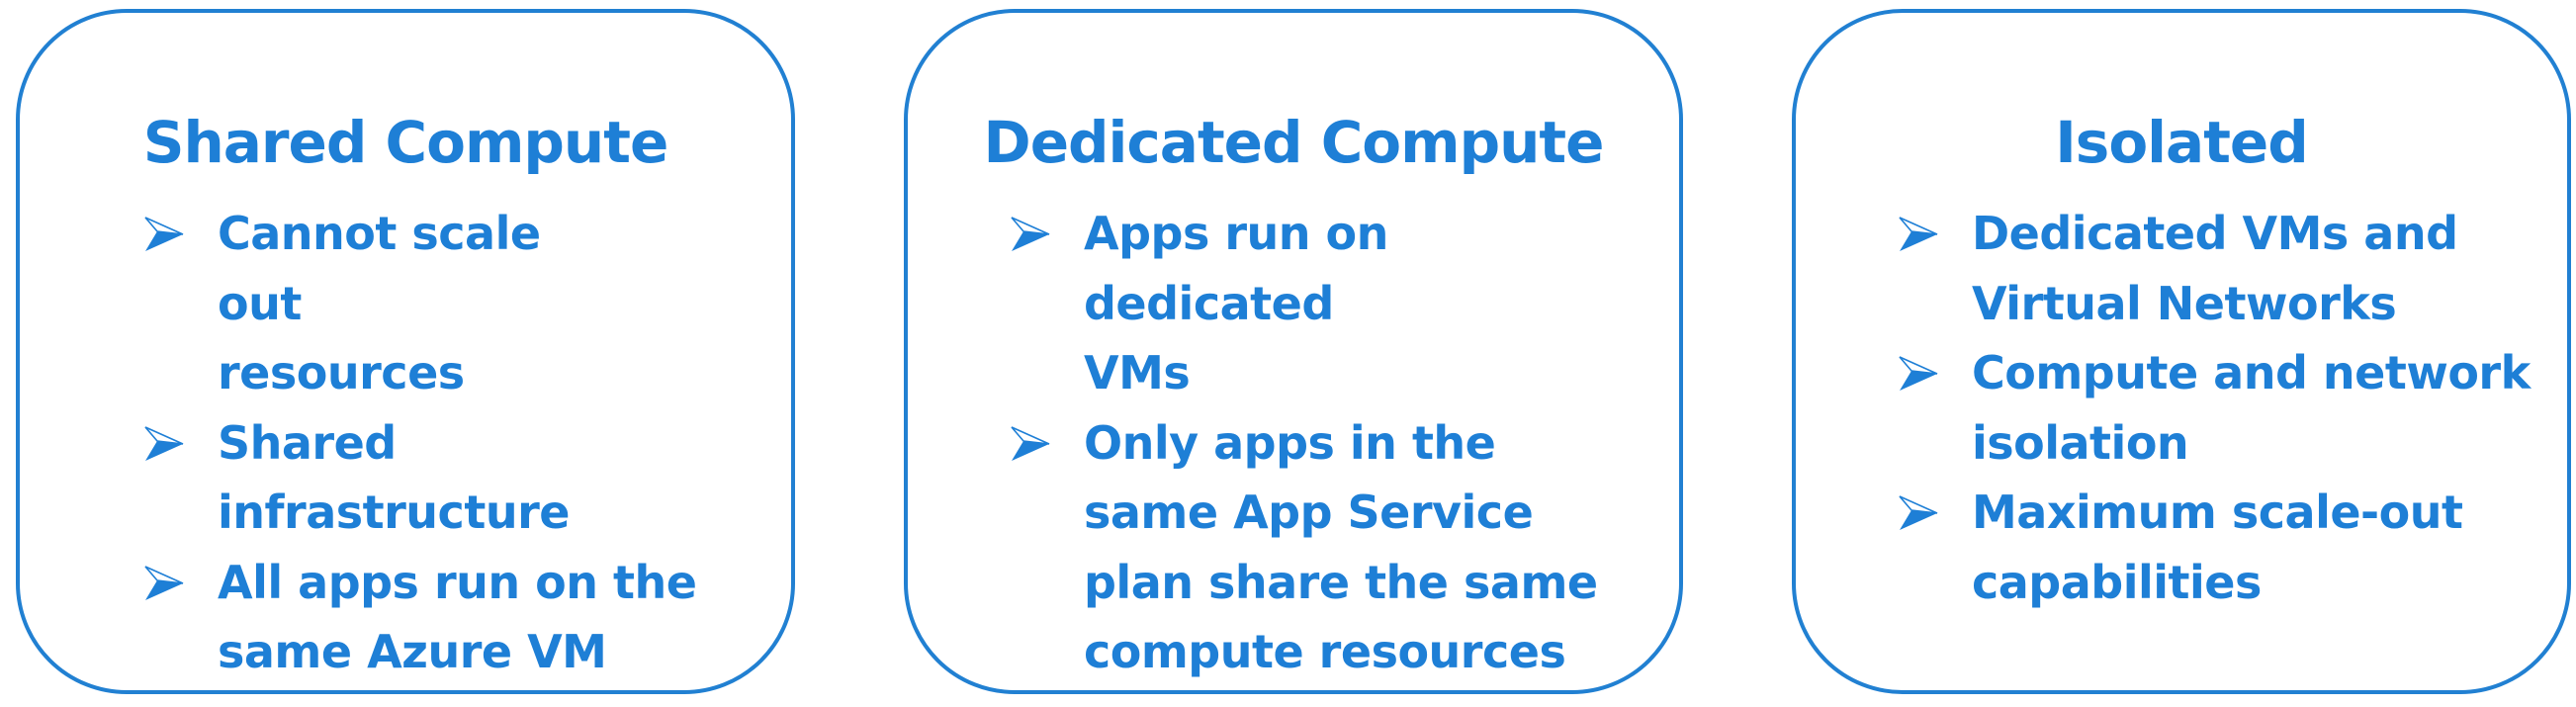 This screenshot has width=2576, height=707. I want to click on card-title: Isolated, so click(2182, 142).